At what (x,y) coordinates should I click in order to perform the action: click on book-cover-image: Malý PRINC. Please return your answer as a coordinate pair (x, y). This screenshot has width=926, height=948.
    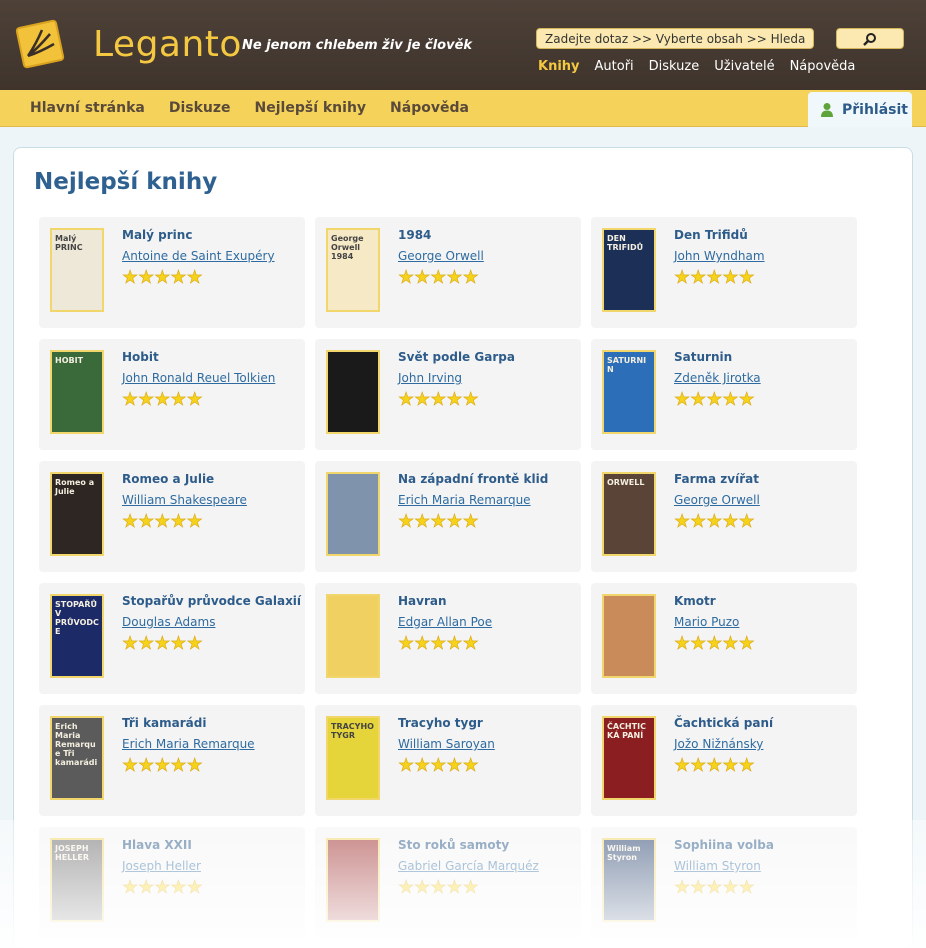
    Looking at the image, I should click on (77, 270).